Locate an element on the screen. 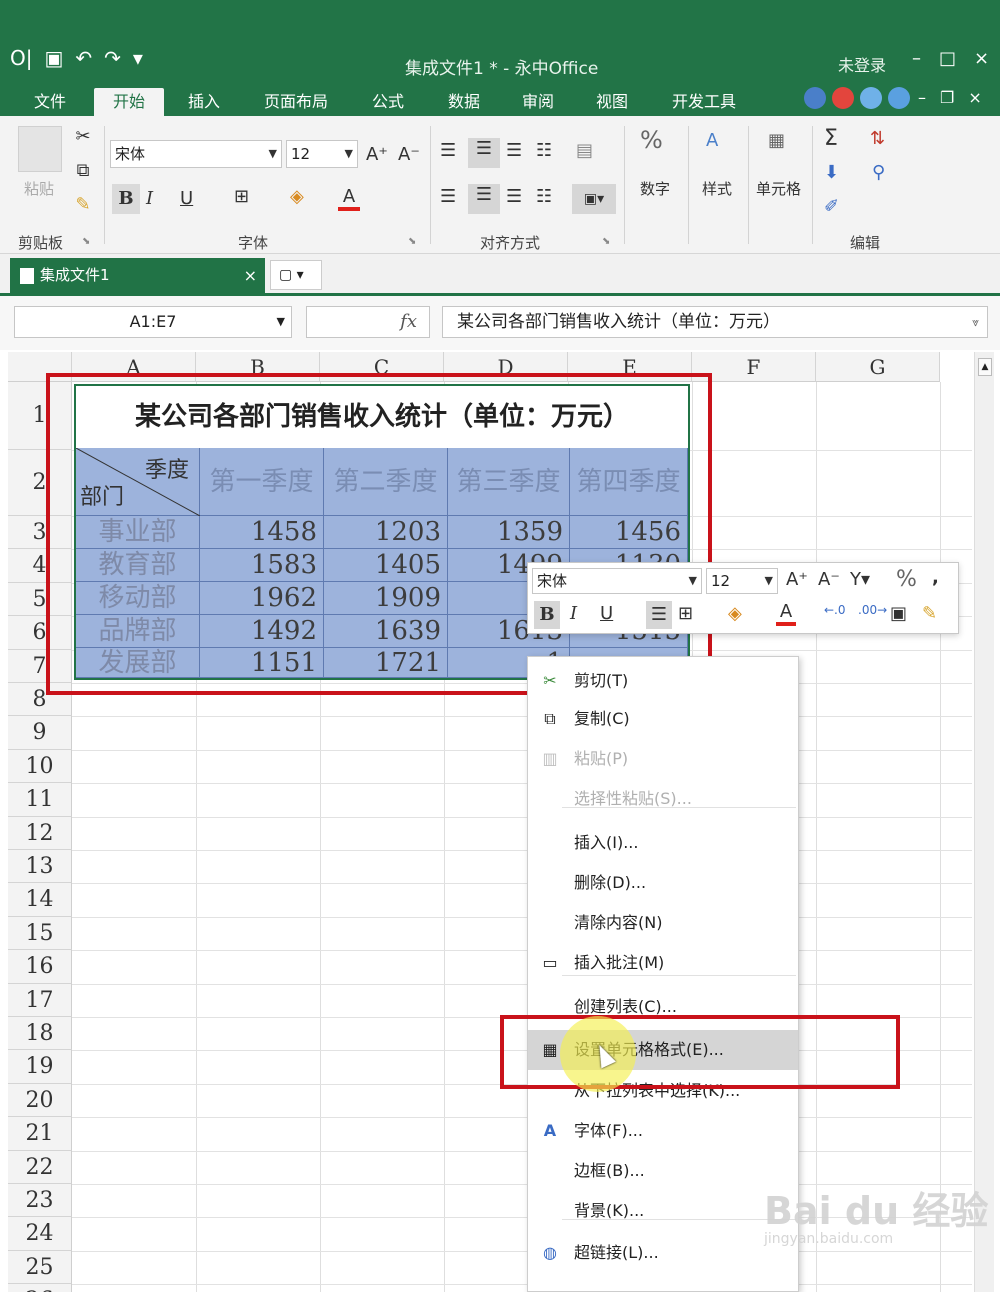 The width and height of the screenshot is (1000, 1292). row-header: 9 is located at coordinates (40, 733).